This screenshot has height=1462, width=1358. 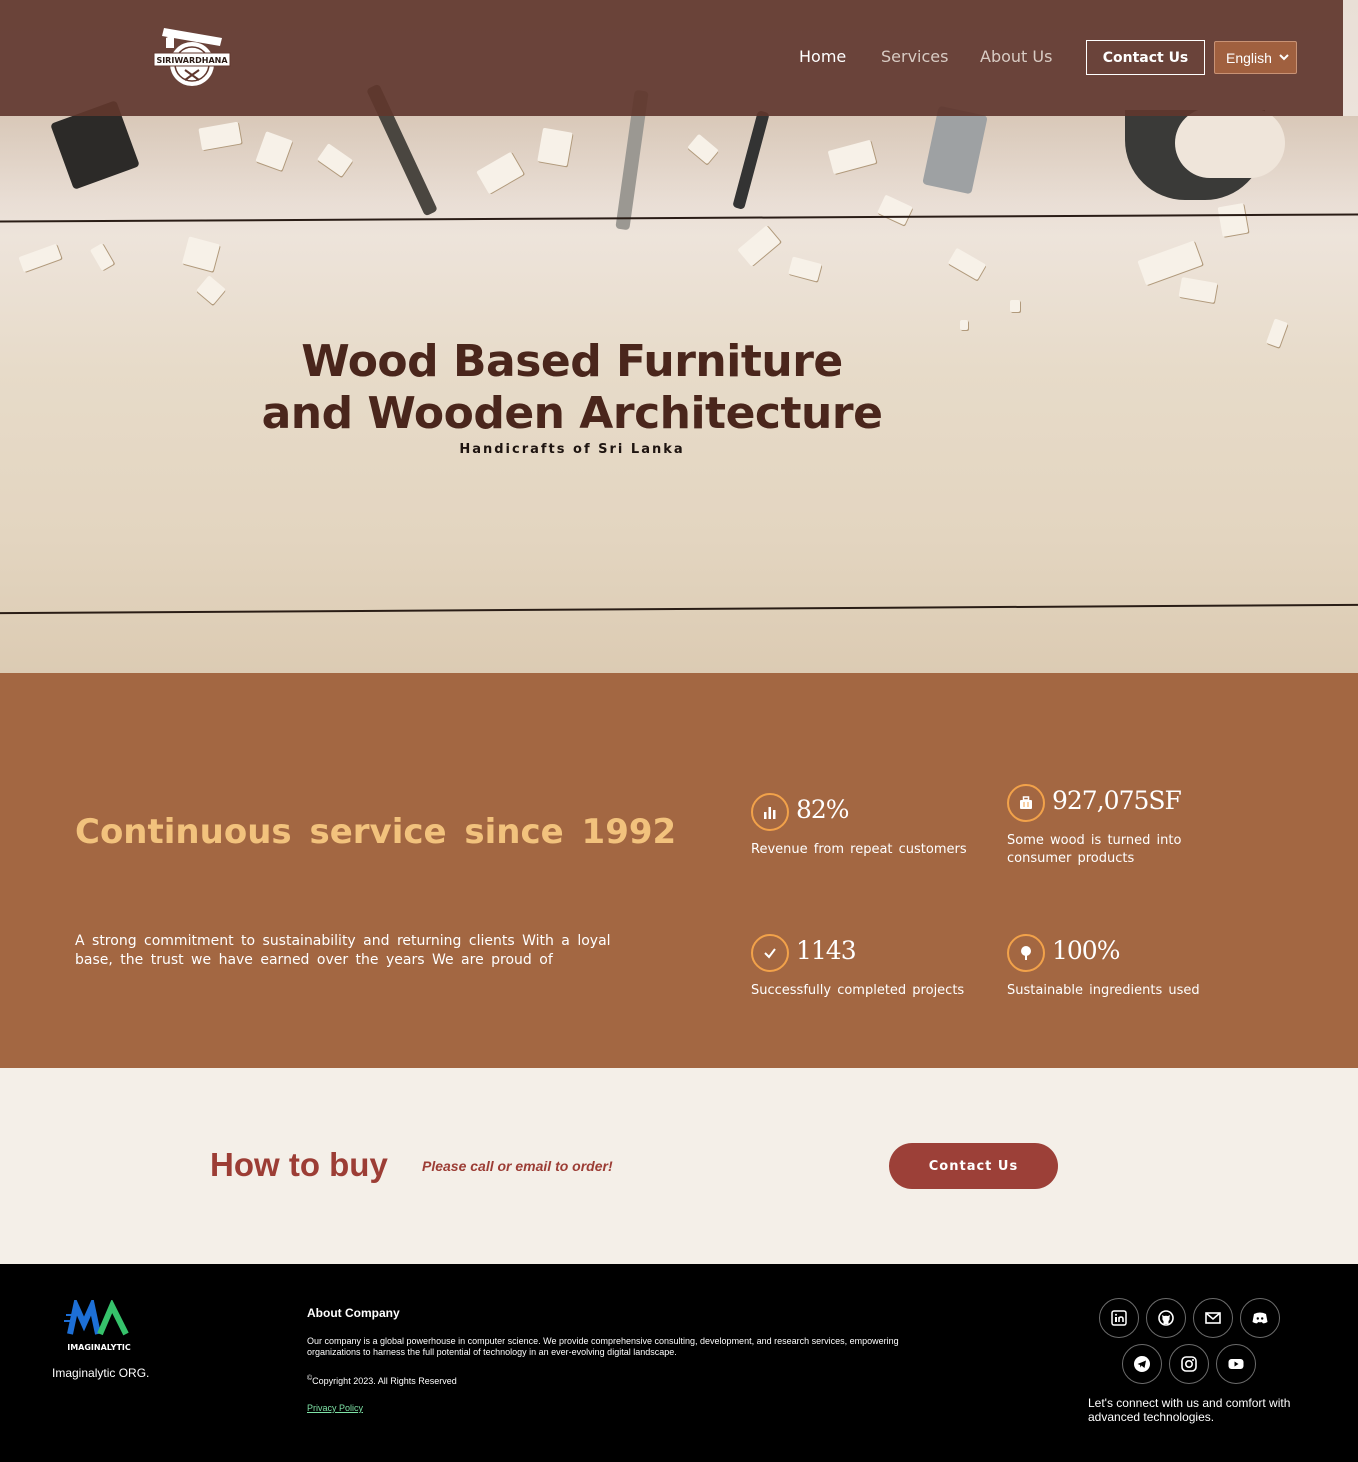 What do you see at coordinates (826, 950) in the screenshot?
I see `stat-value: 1143` at bounding box center [826, 950].